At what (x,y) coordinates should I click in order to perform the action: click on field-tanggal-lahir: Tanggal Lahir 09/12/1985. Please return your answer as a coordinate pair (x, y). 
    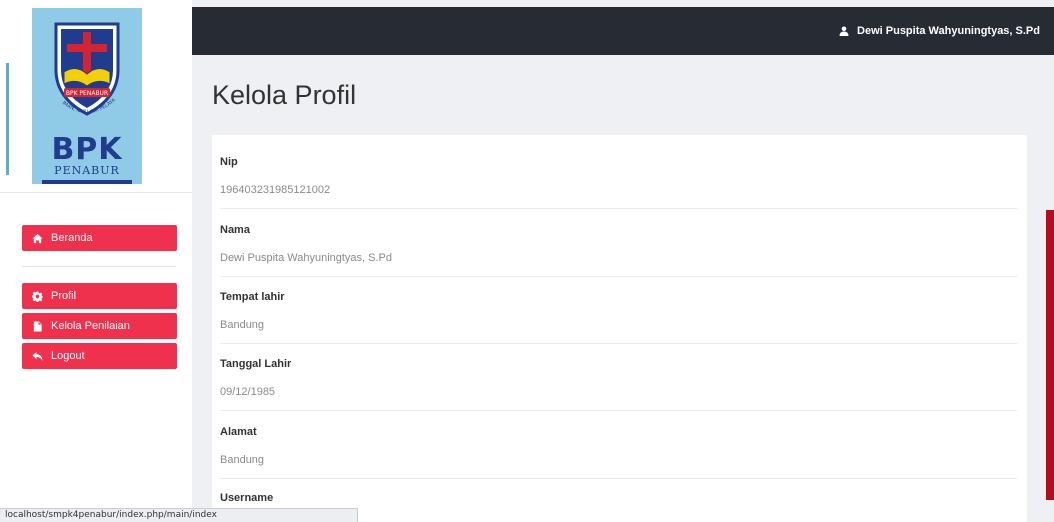
    Looking at the image, I should click on (618, 384).